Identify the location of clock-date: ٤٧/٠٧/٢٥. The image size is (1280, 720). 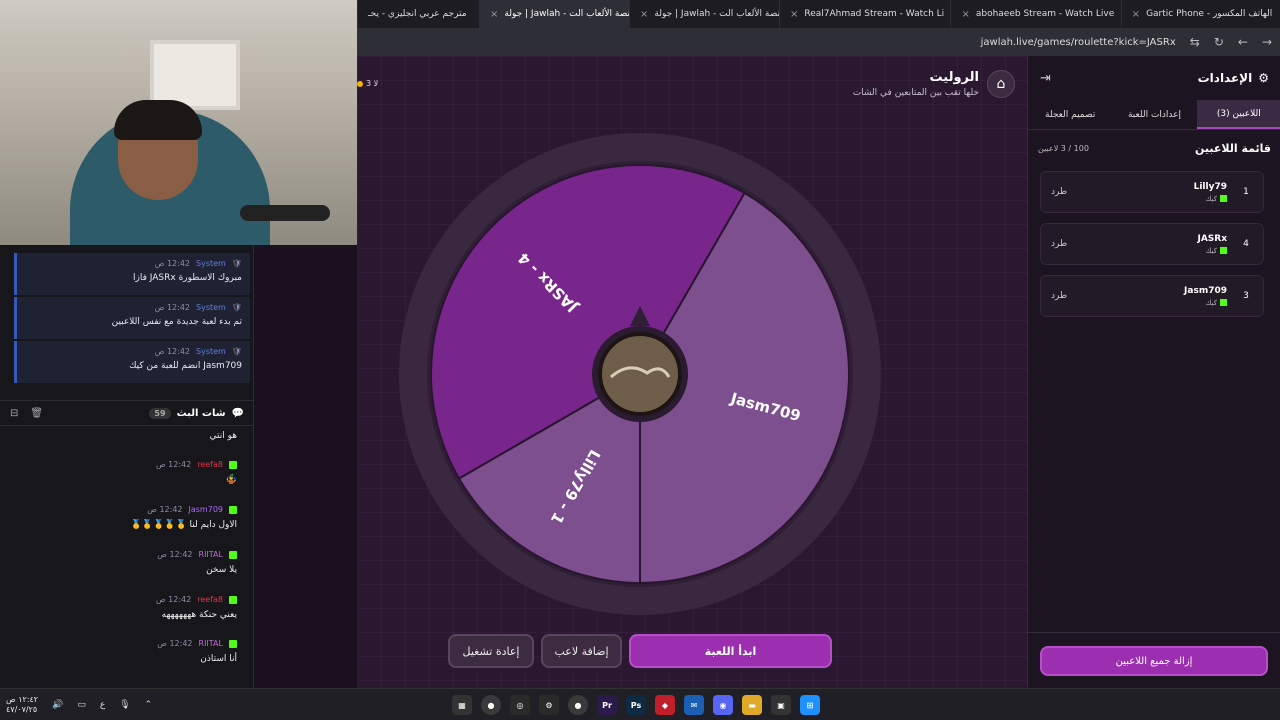
(22, 709).